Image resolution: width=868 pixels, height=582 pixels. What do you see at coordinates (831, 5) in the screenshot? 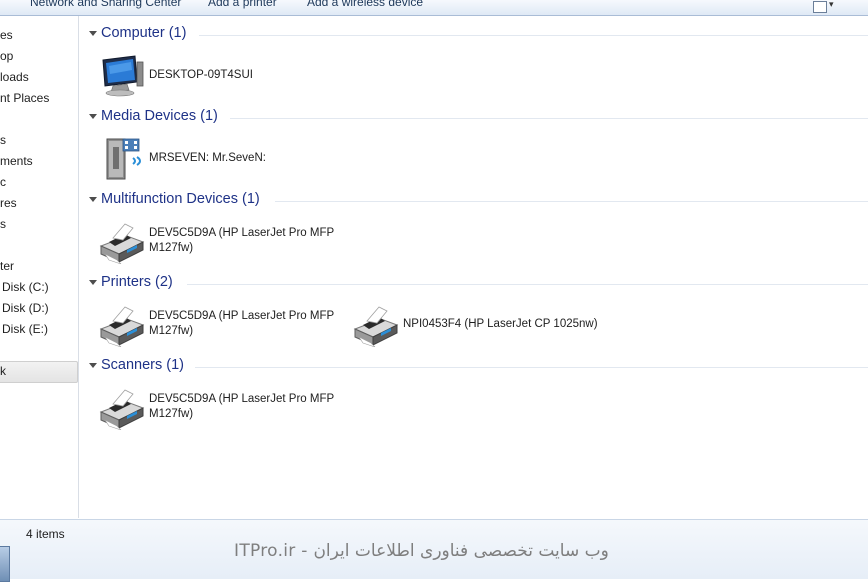
I see `chevron-down-icon: ▾` at bounding box center [831, 5].